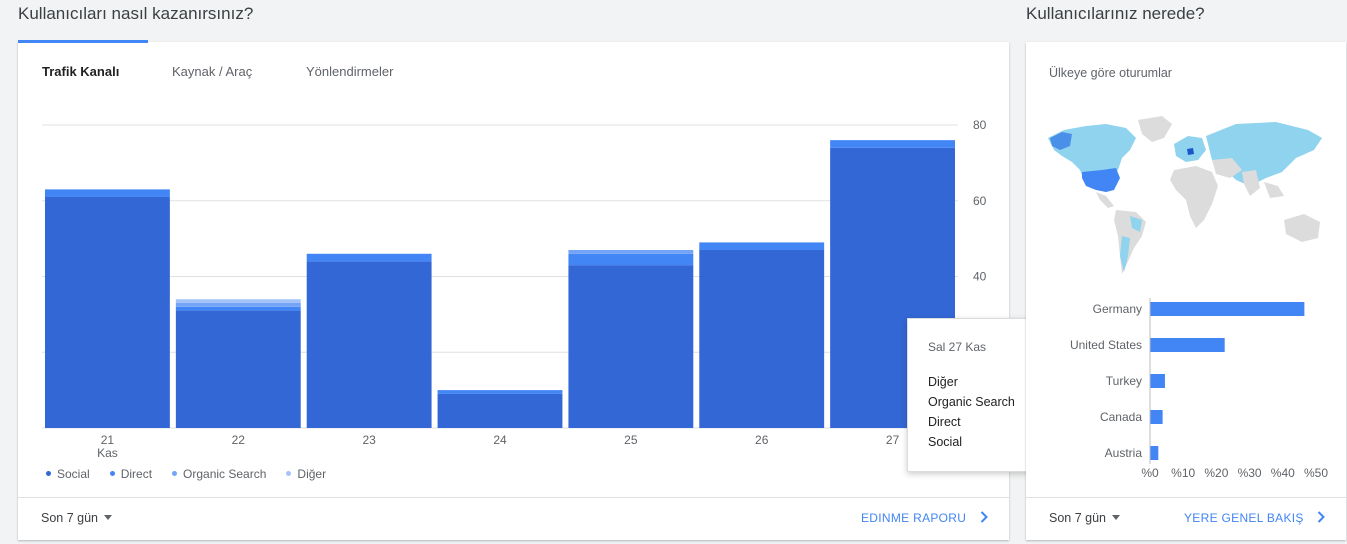  Describe the element at coordinates (108, 440) in the screenshot. I see `x-tick-label: 21` at that location.